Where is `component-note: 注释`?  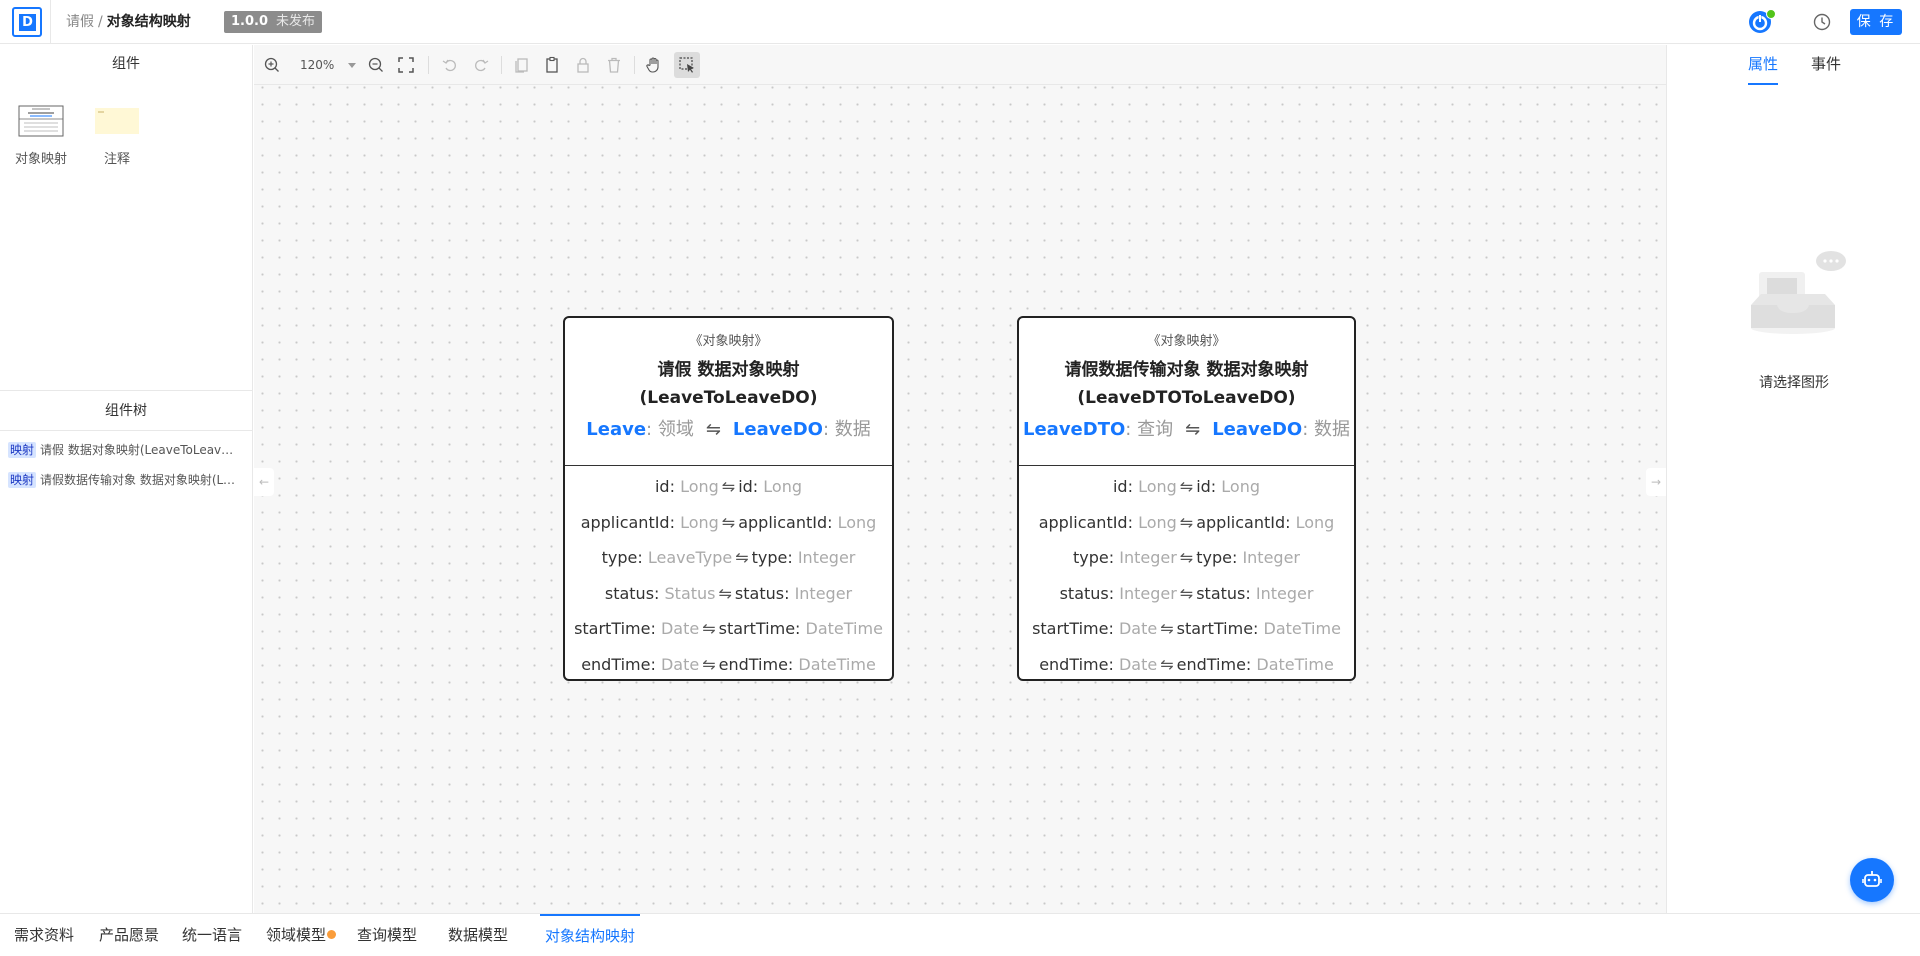
component-note: 注释 is located at coordinates (117, 136).